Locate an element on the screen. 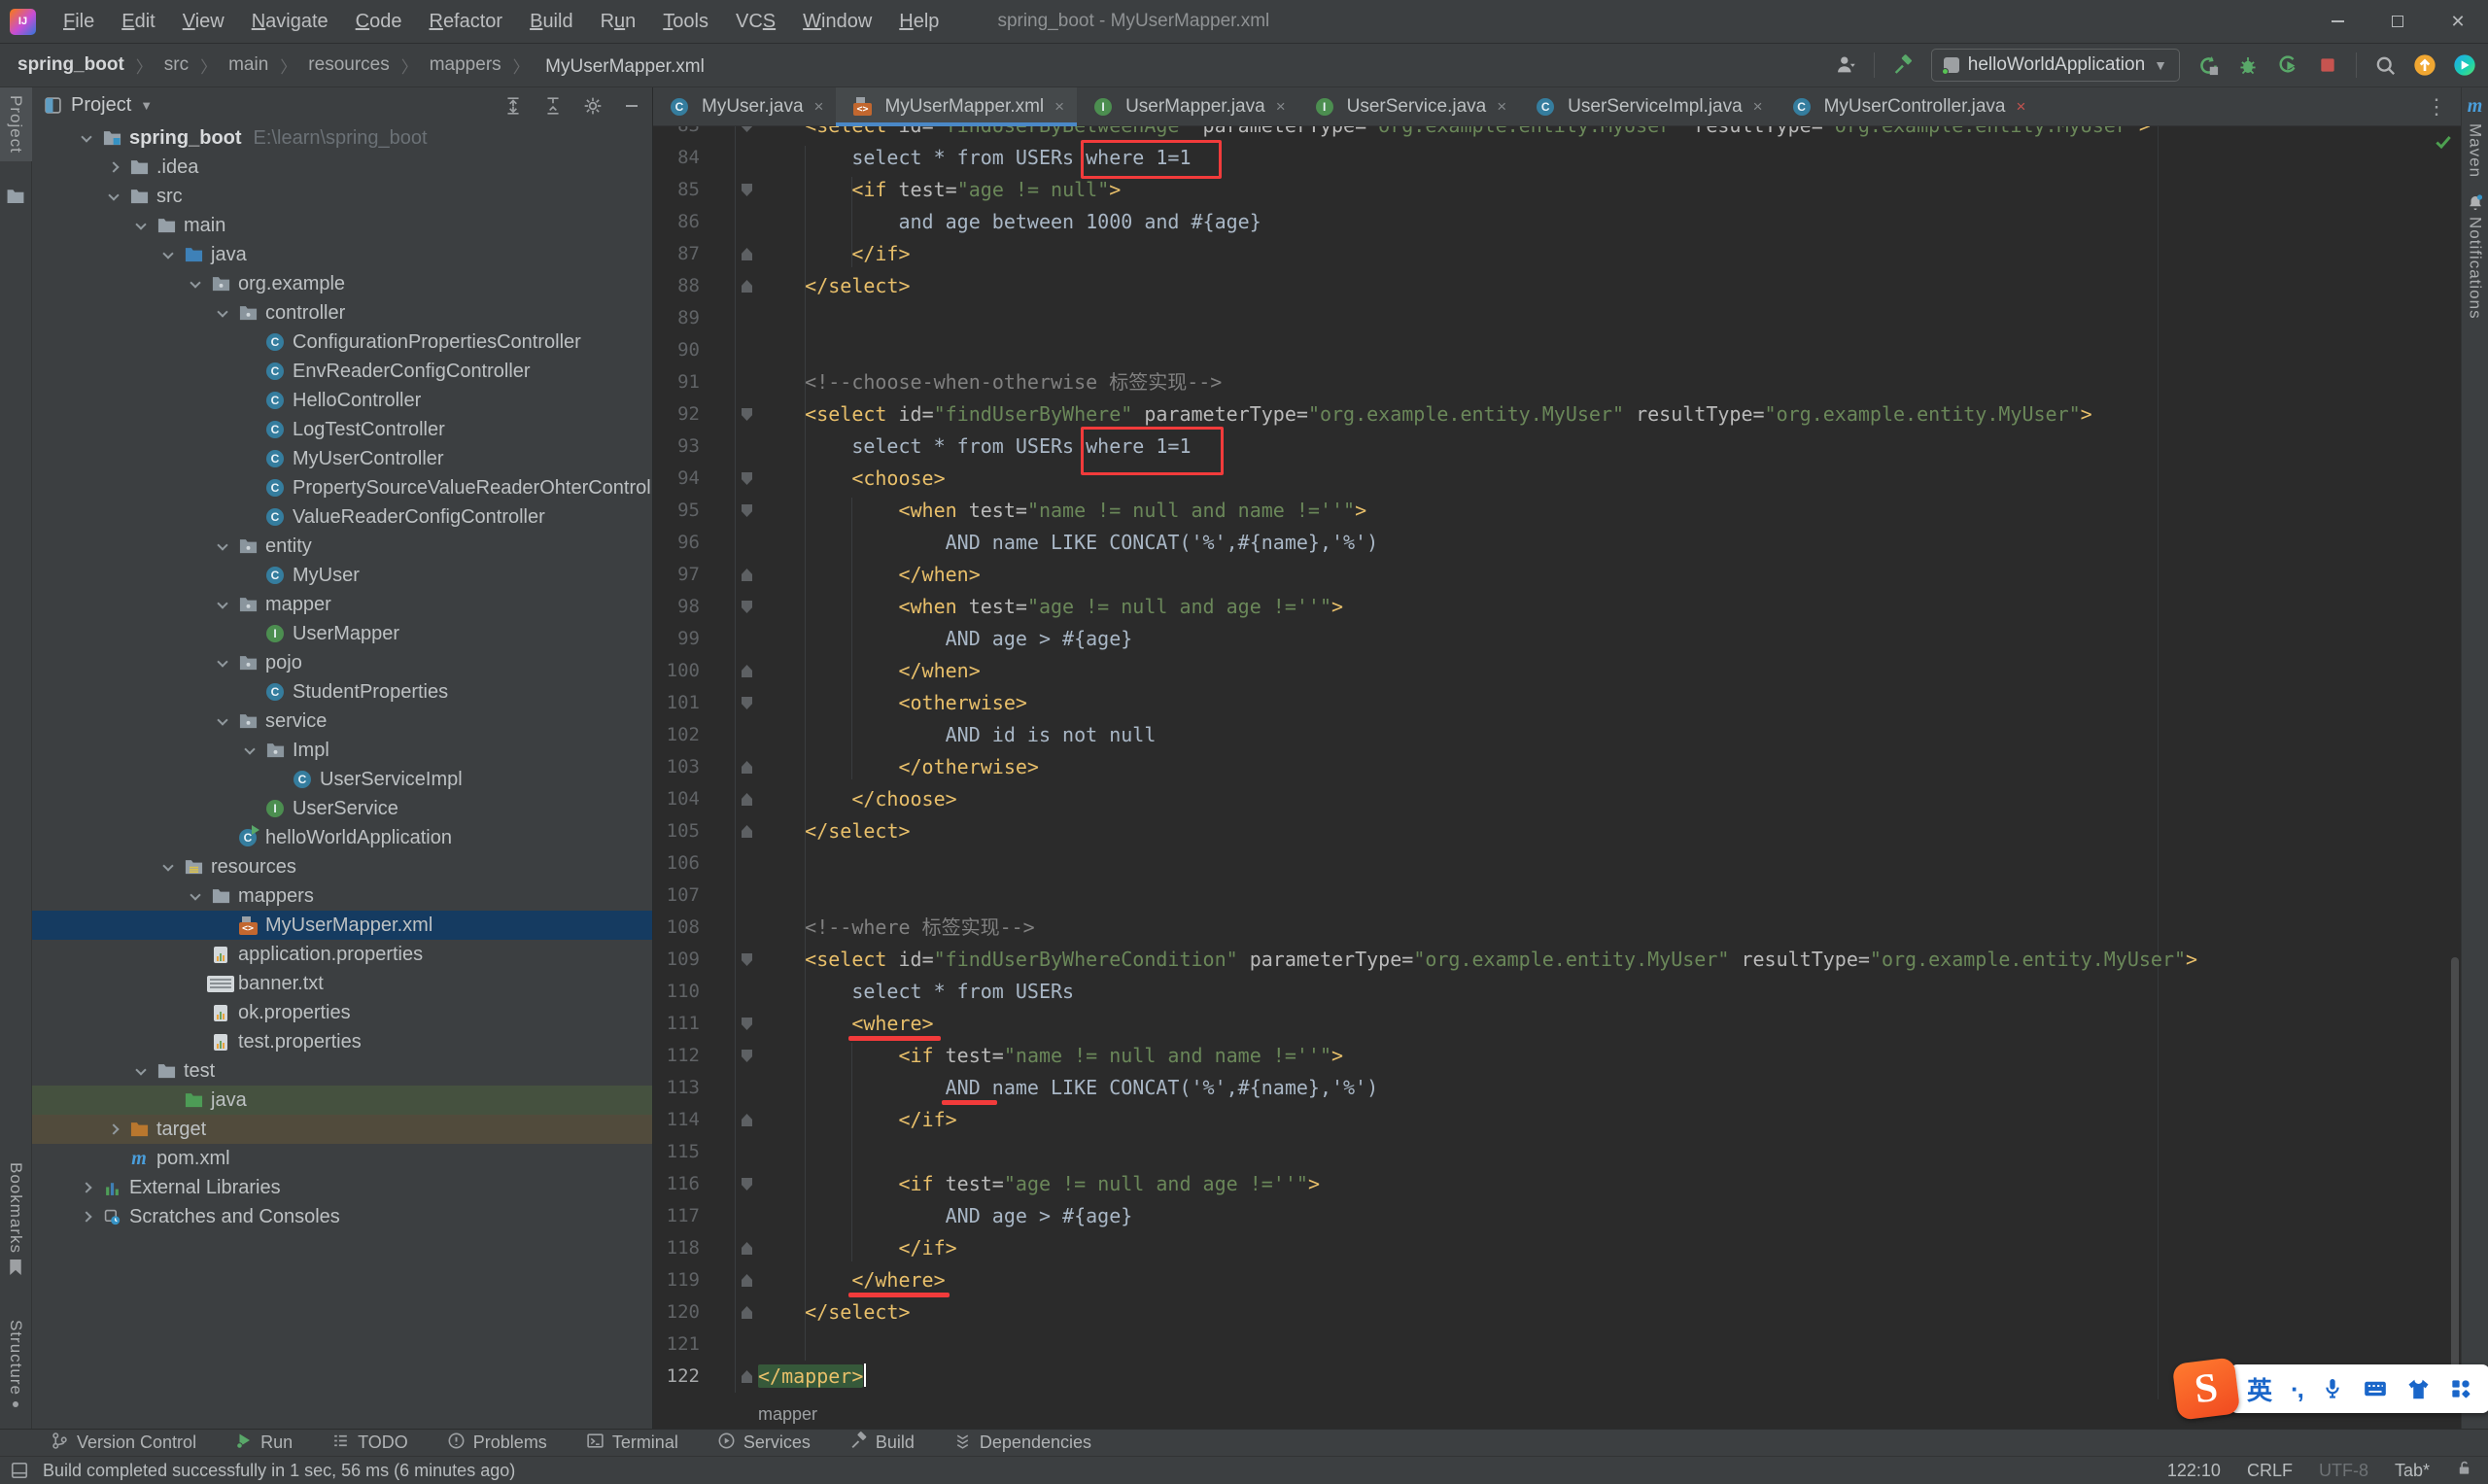 This screenshot has width=2488, height=1484. tab-UserService.java: I UserService.java × is located at coordinates (1409, 106).